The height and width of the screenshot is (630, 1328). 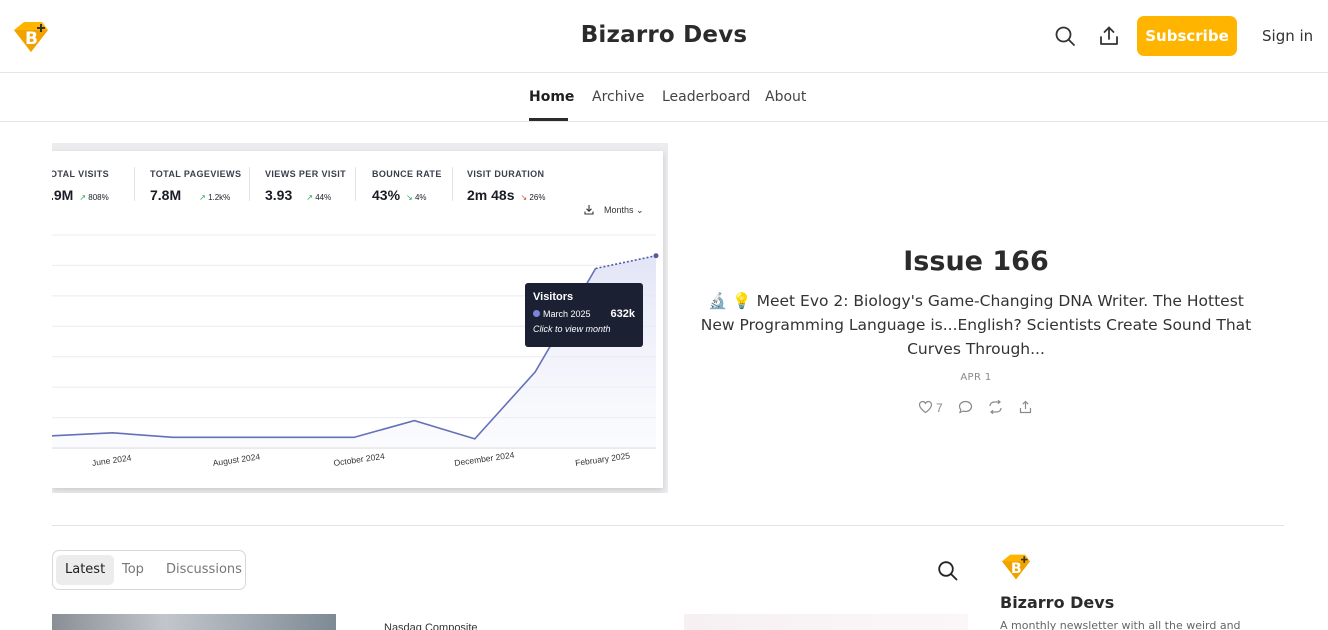 I want to click on post-date: APR 1, so click(x=976, y=377).